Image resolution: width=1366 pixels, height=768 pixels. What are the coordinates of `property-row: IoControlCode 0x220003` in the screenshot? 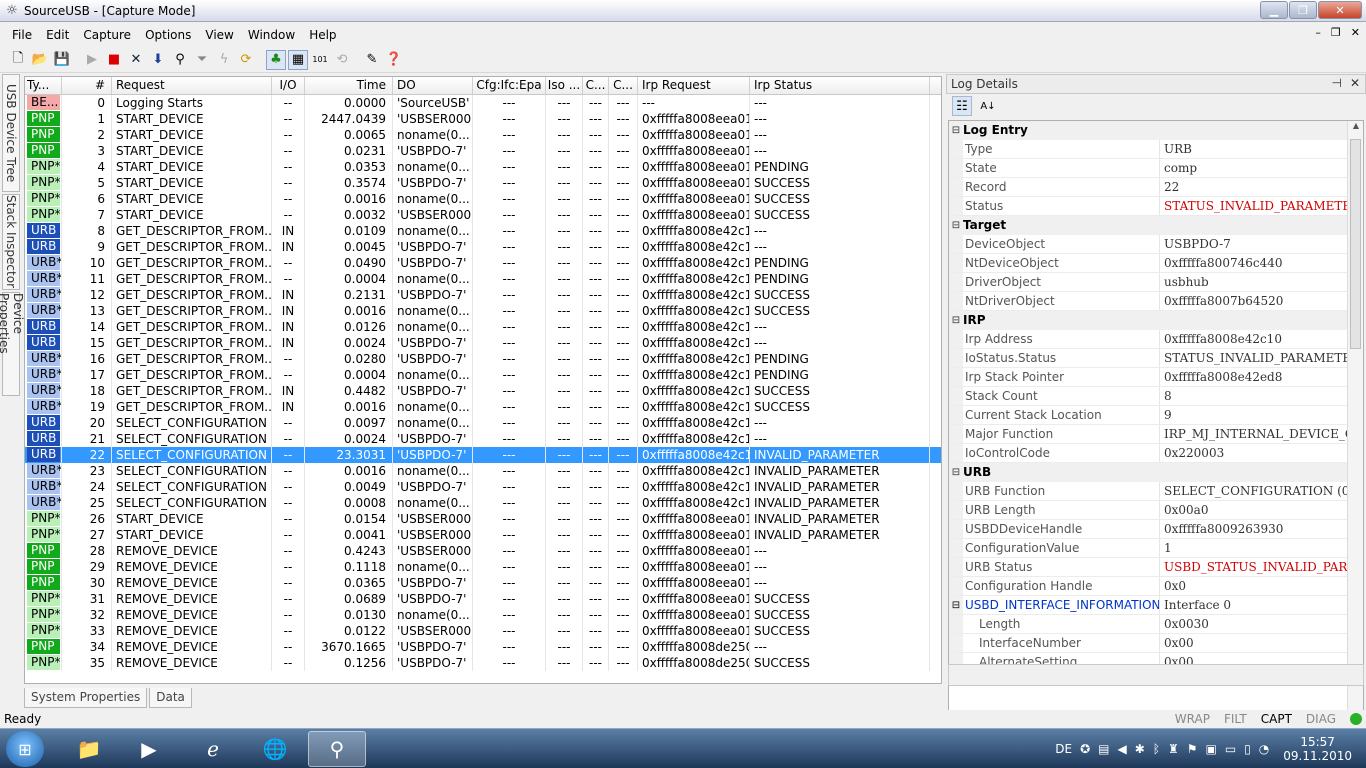 It's located at (1149, 453).